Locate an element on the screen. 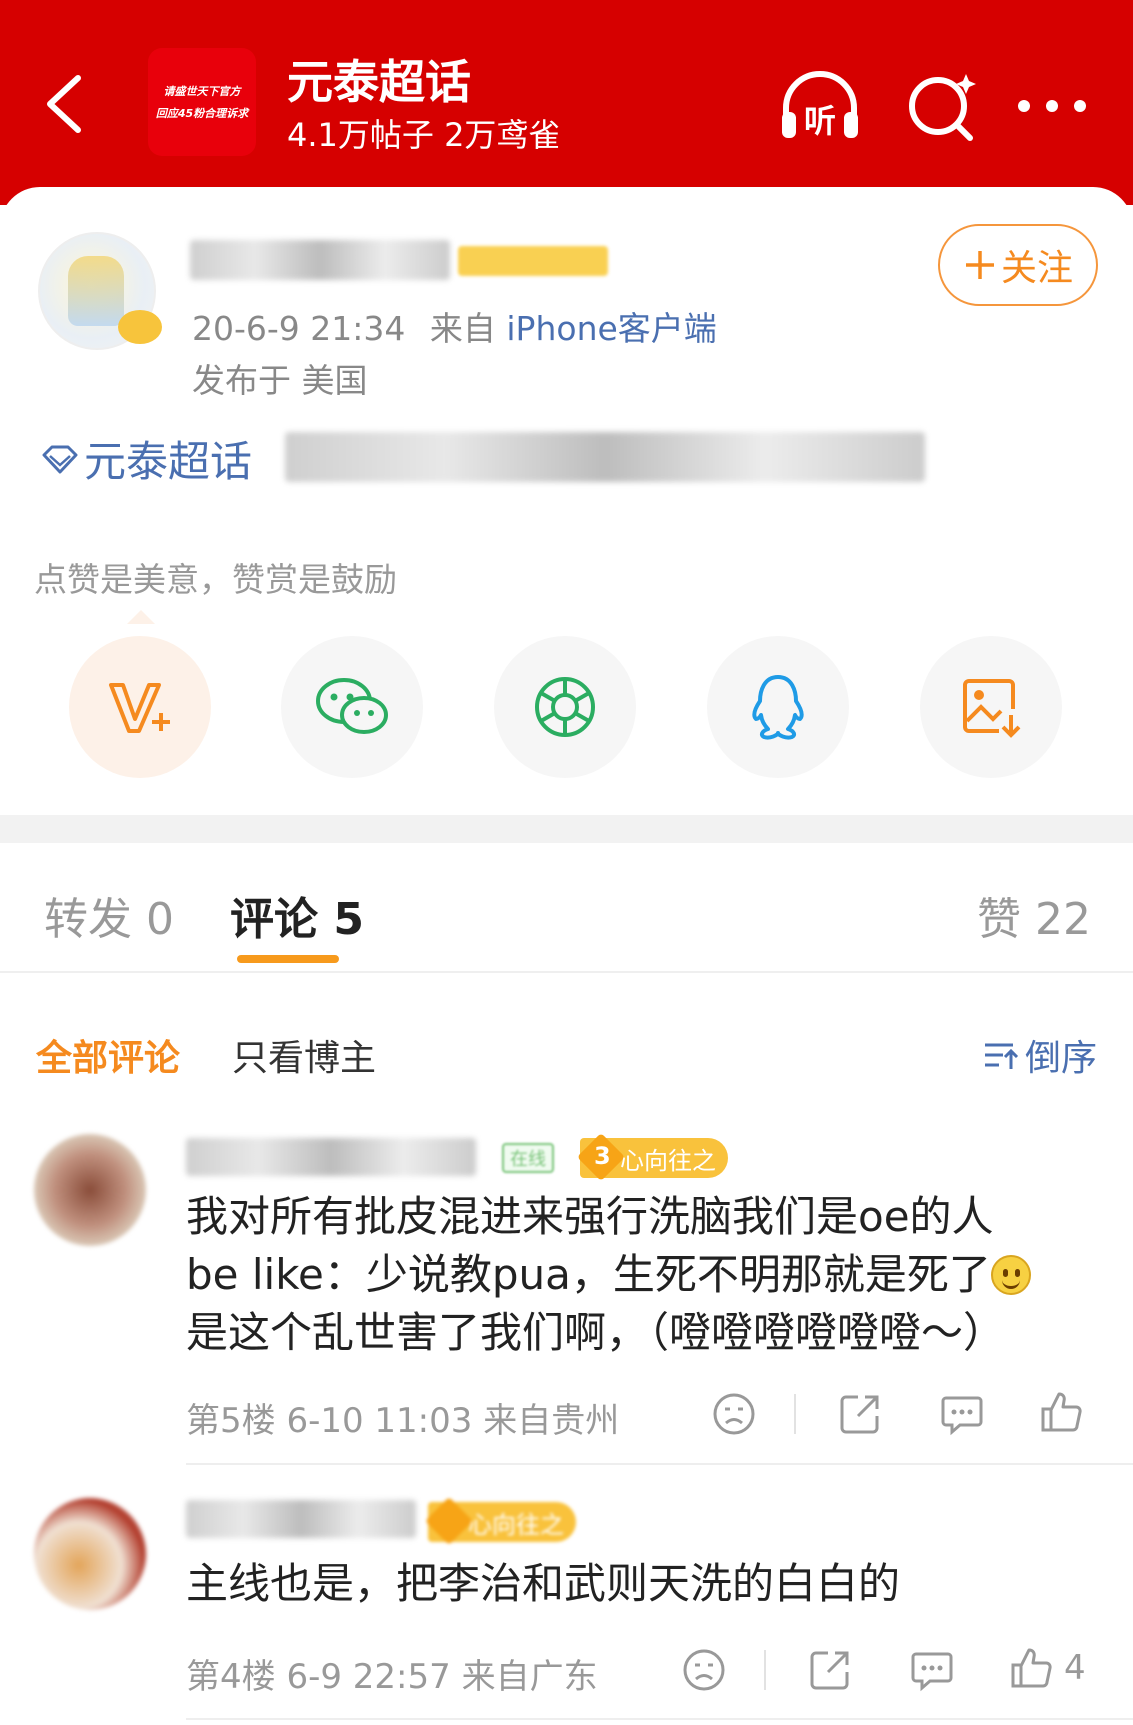 The height and width of the screenshot is (1725, 1133). share-moments-button is located at coordinates (565, 707).